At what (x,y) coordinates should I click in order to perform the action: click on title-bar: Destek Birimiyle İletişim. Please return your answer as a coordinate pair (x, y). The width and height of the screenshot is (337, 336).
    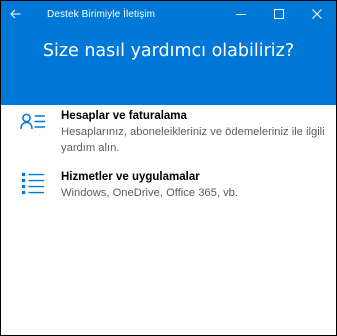
    Looking at the image, I should click on (168, 14).